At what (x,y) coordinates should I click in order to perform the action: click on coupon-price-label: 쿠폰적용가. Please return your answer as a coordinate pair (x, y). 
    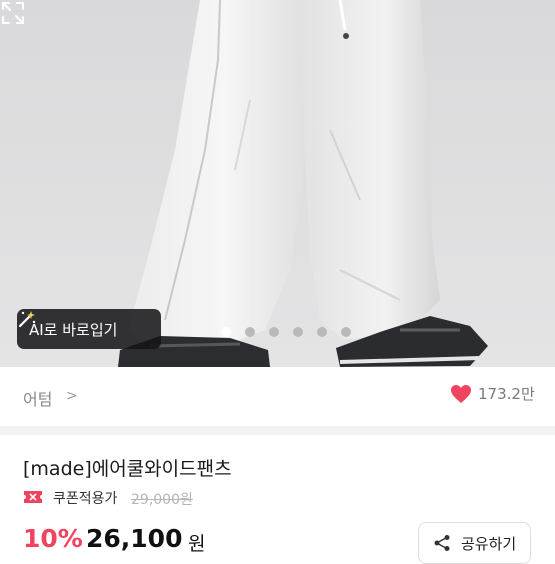
    Looking at the image, I should click on (85, 499).